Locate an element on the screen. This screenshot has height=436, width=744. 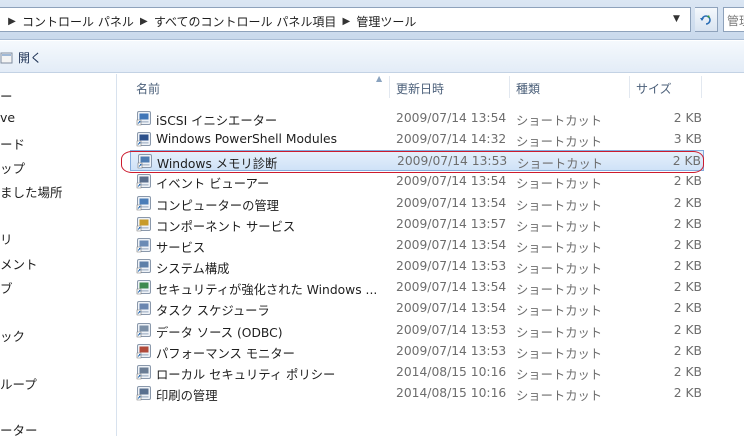
nav-item: ー is located at coordinates (6, 95).